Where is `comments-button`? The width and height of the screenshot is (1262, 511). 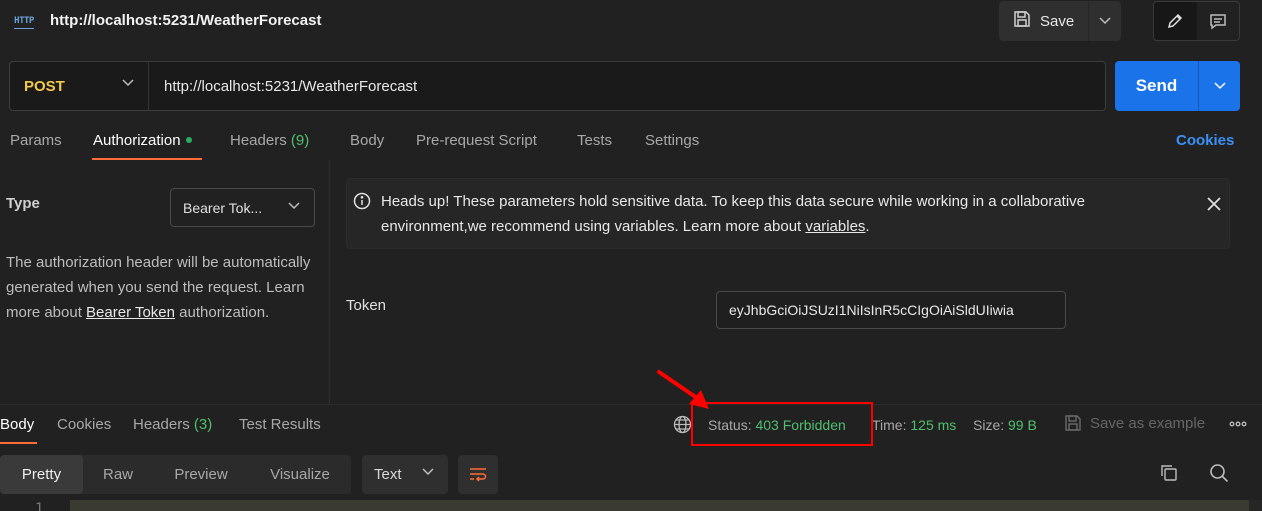 comments-button is located at coordinates (1218, 21).